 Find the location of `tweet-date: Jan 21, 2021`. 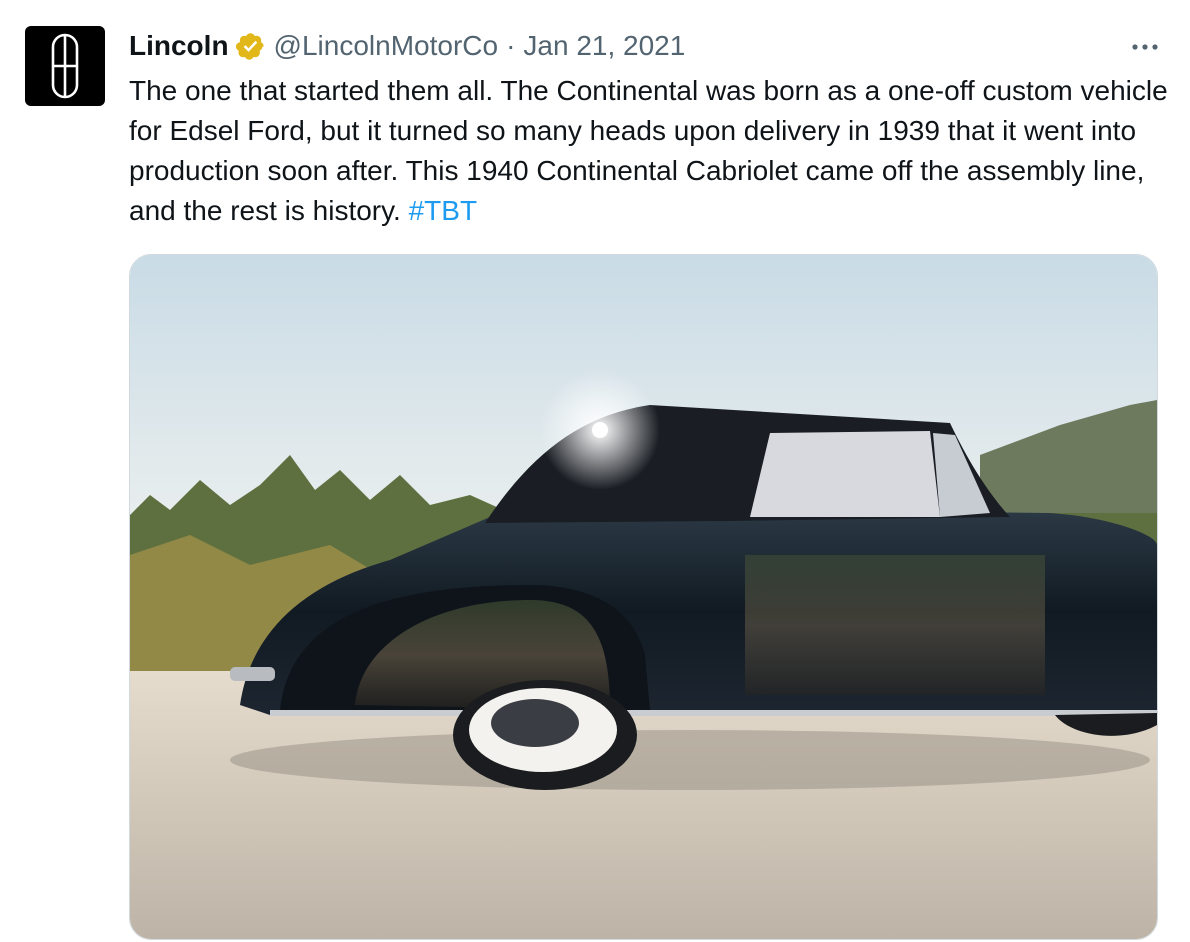

tweet-date: Jan 21, 2021 is located at coordinates (604, 46).